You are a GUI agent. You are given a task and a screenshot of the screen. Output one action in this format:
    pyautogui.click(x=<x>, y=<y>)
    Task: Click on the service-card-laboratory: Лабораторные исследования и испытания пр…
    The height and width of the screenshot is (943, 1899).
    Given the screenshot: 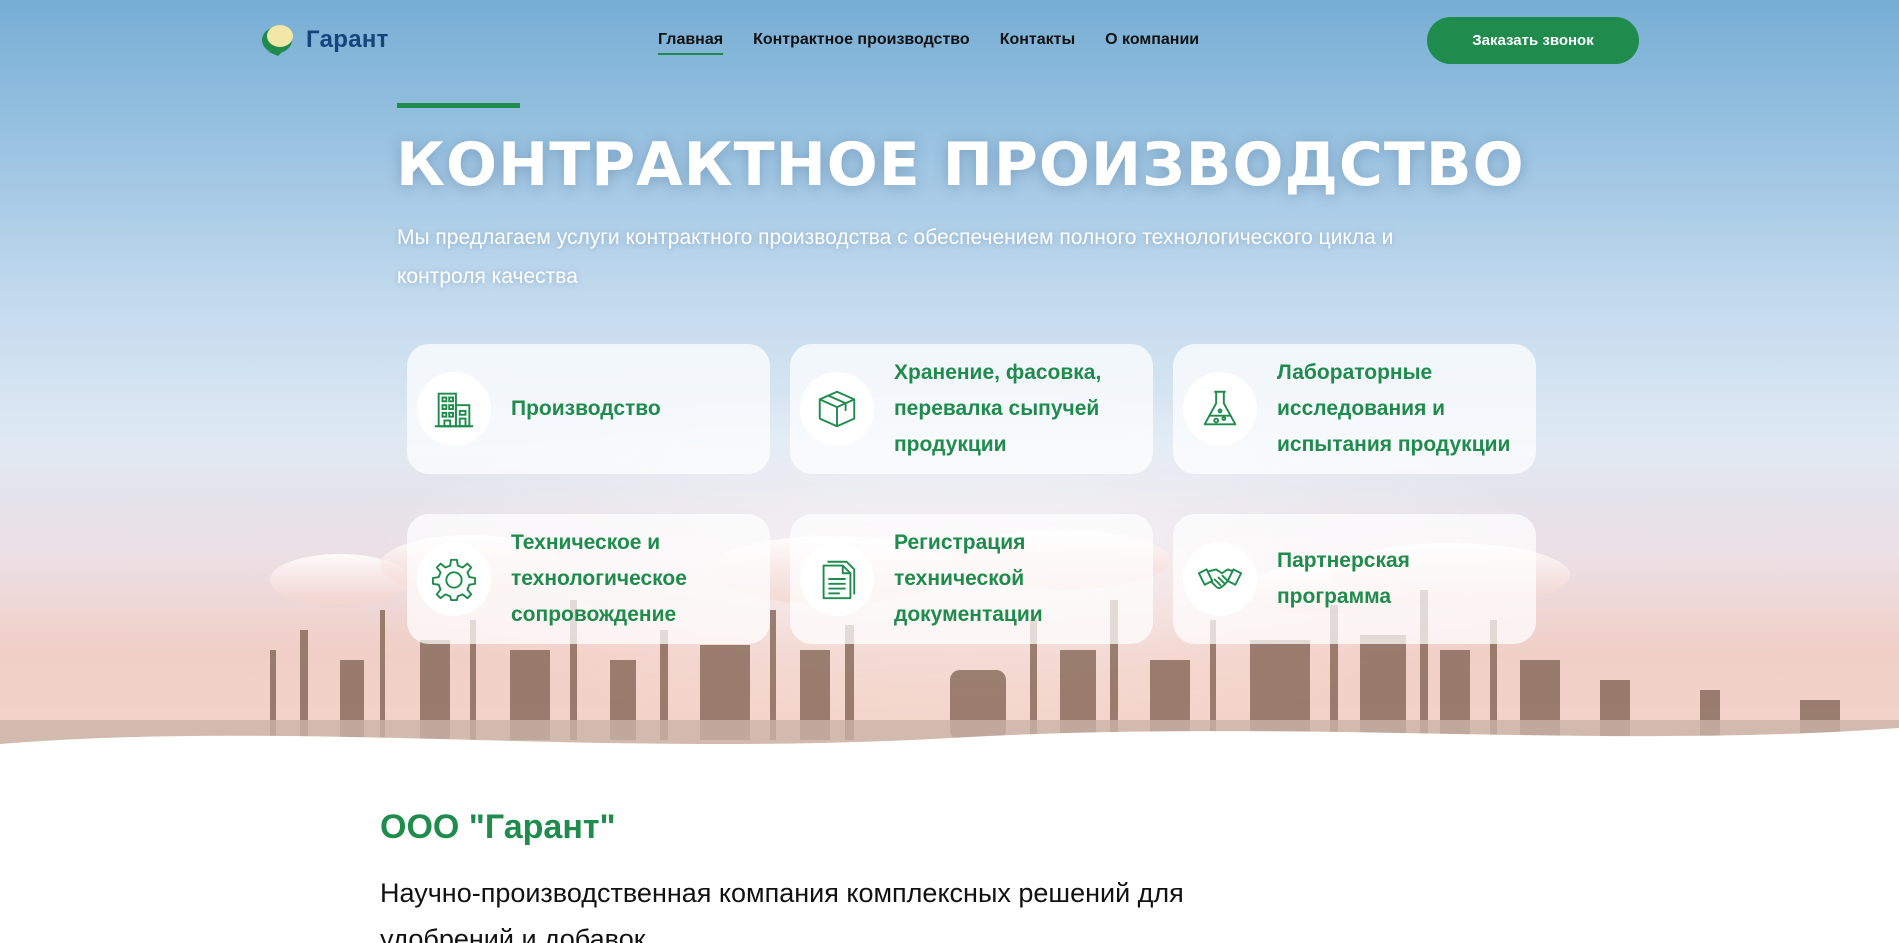 What is the action you would take?
    pyautogui.click(x=1354, y=409)
    